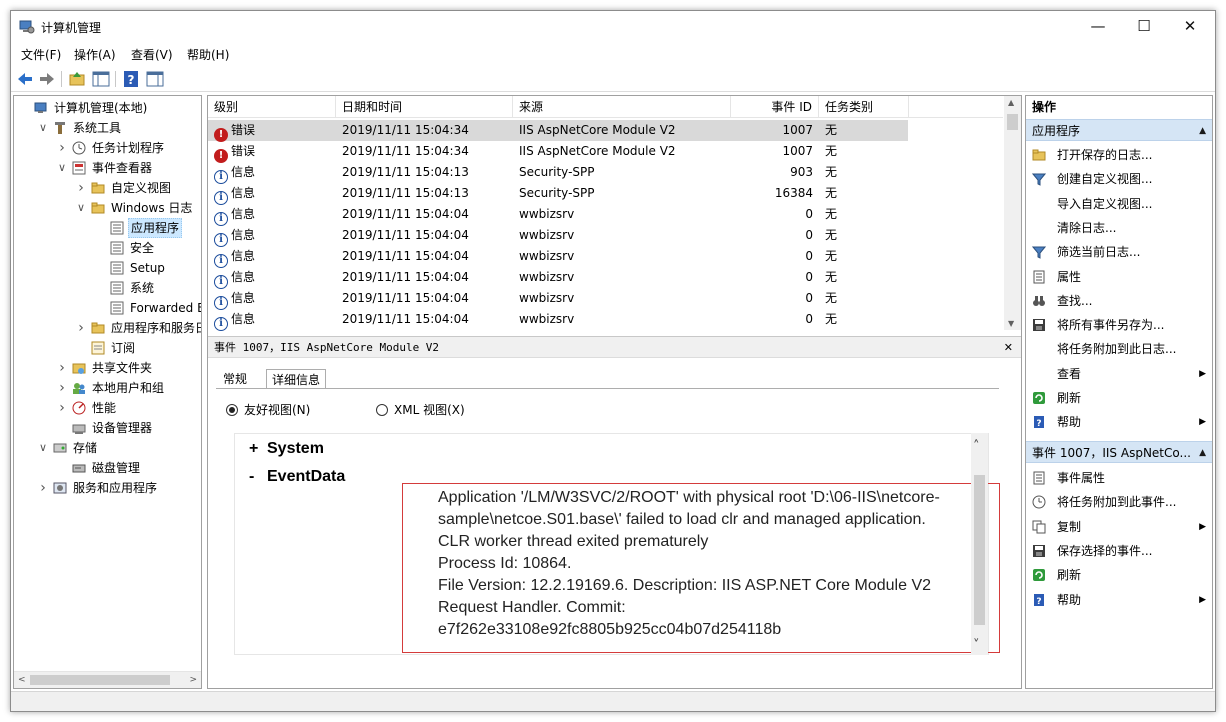 The height and width of the screenshot is (722, 1226). Describe the element at coordinates (41, 54) in the screenshot. I see `menu-file: 文件(F)` at that location.